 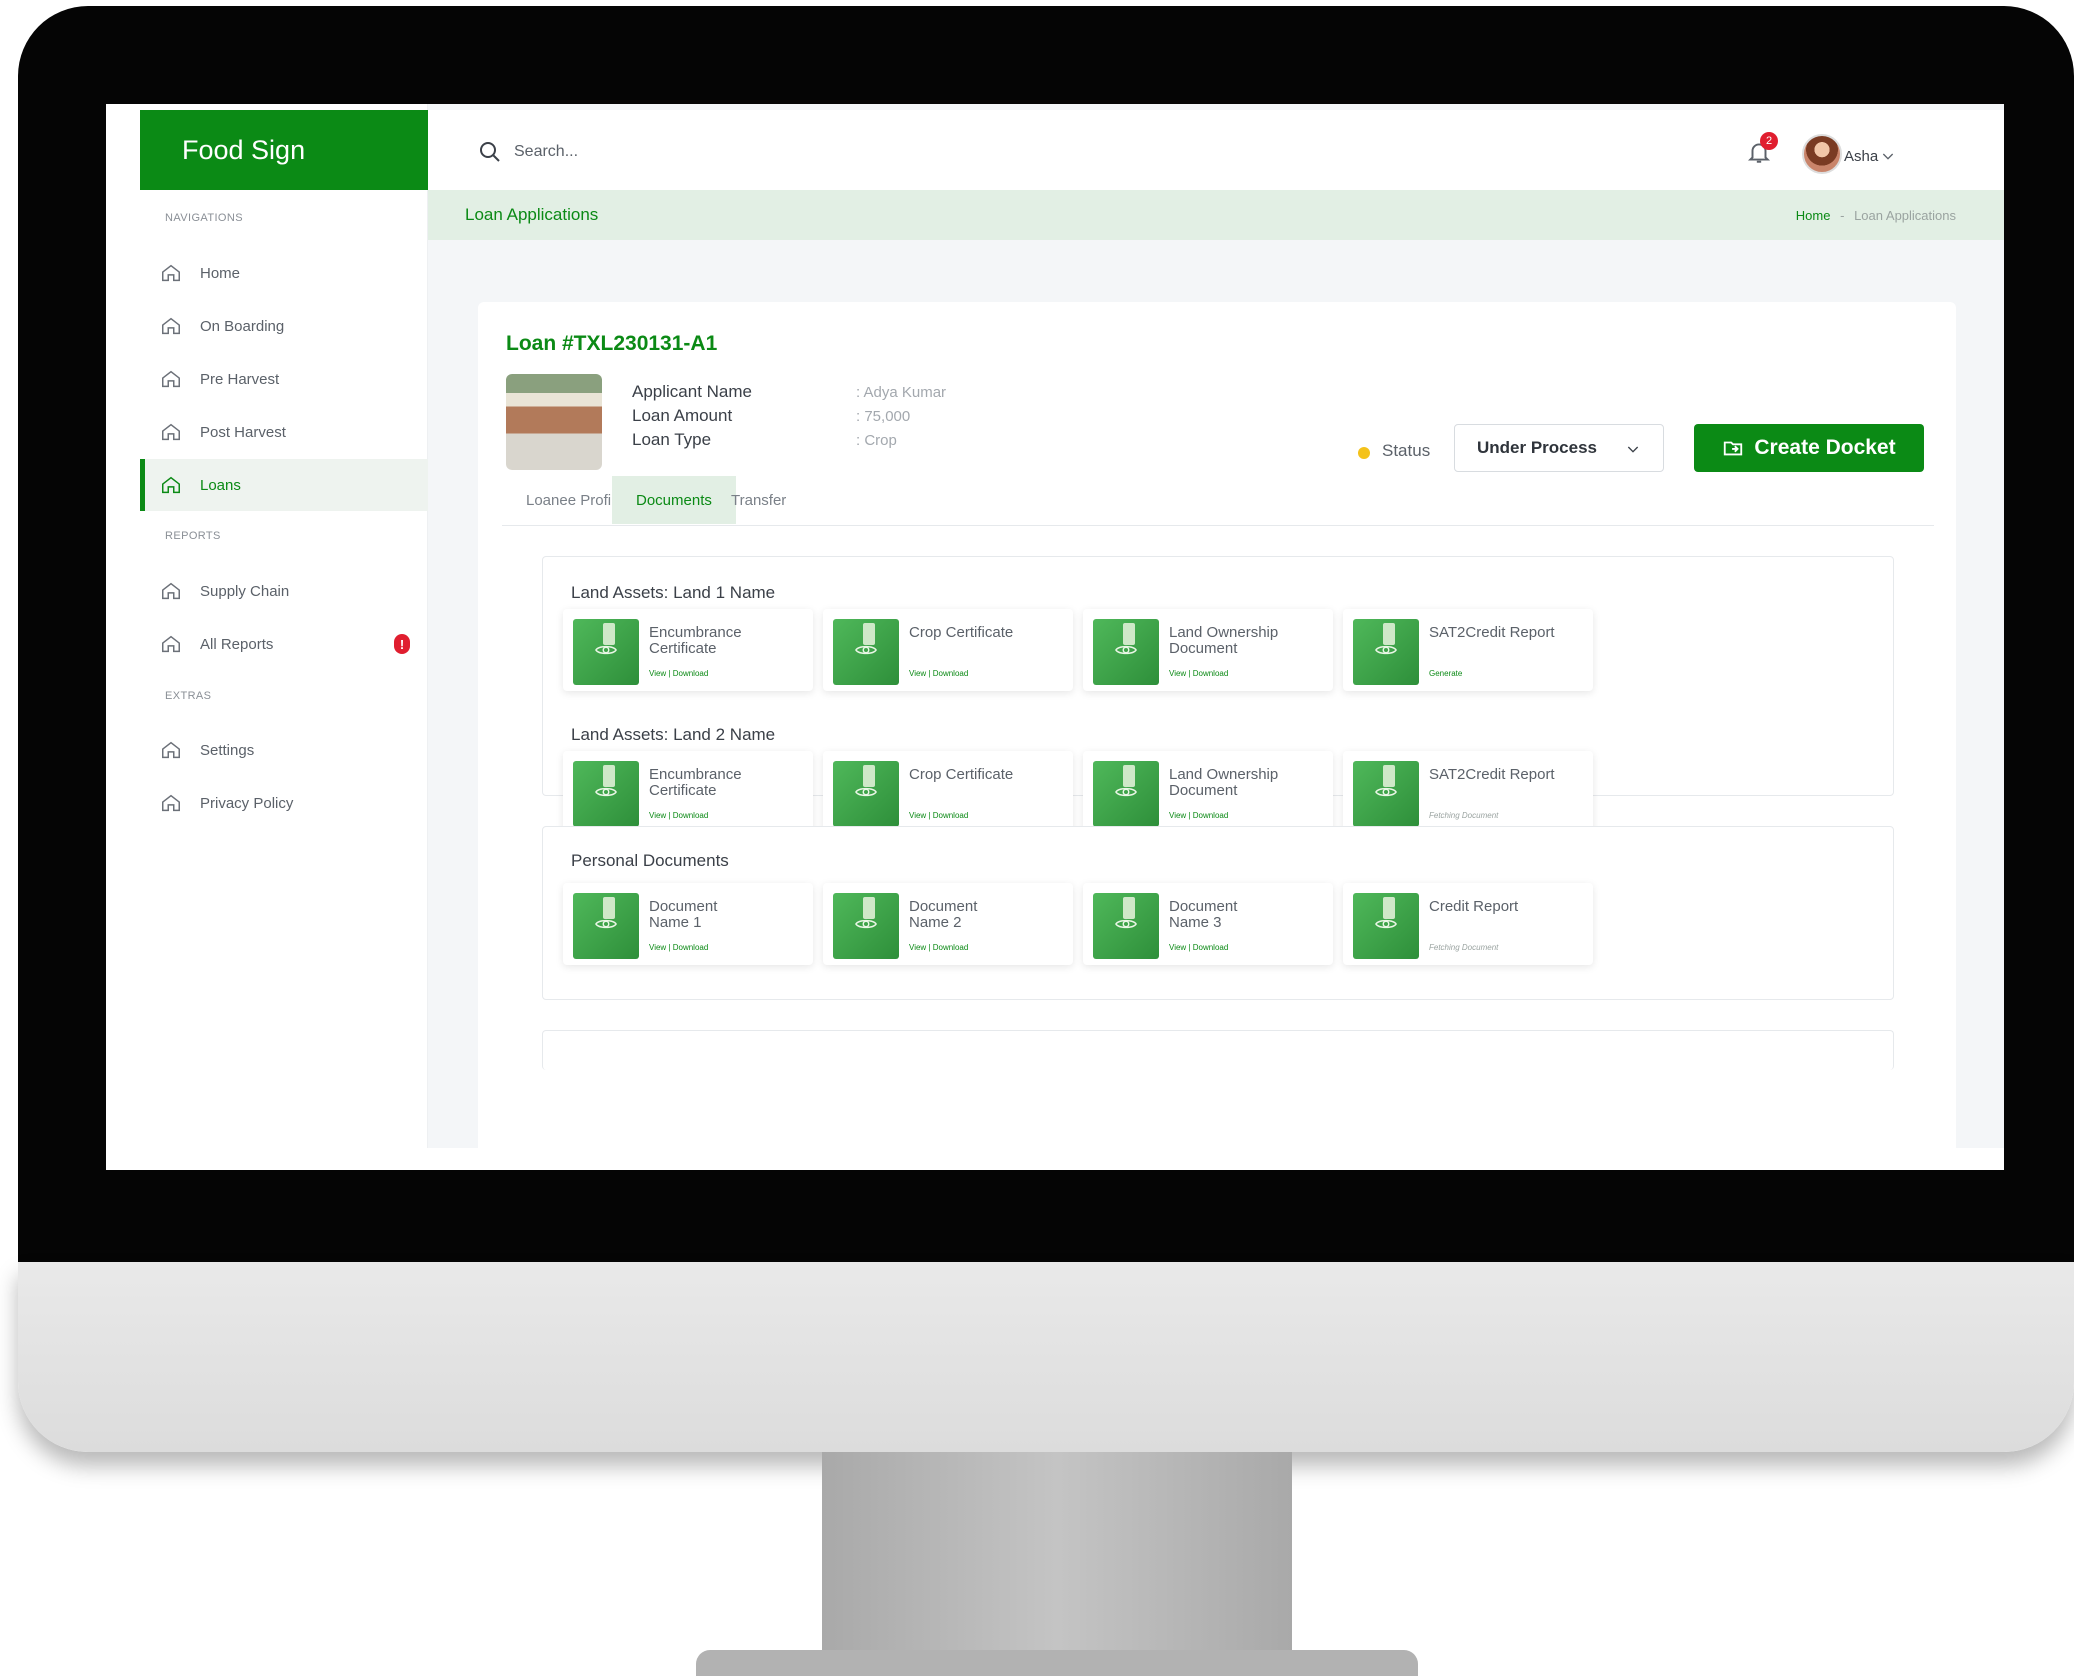 What do you see at coordinates (1769, 141) in the screenshot?
I see `notification-count-badge: 2` at bounding box center [1769, 141].